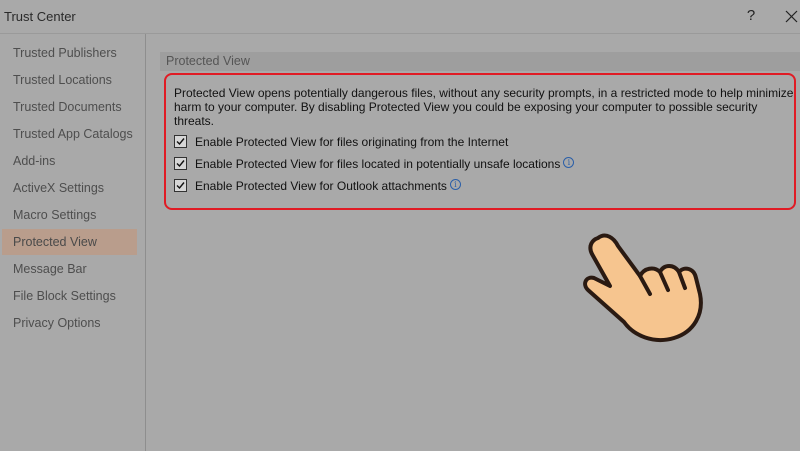  What do you see at coordinates (40, 16) in the screenshot?
I see `window-title: Trust Center` at bounding box center [40, 16].